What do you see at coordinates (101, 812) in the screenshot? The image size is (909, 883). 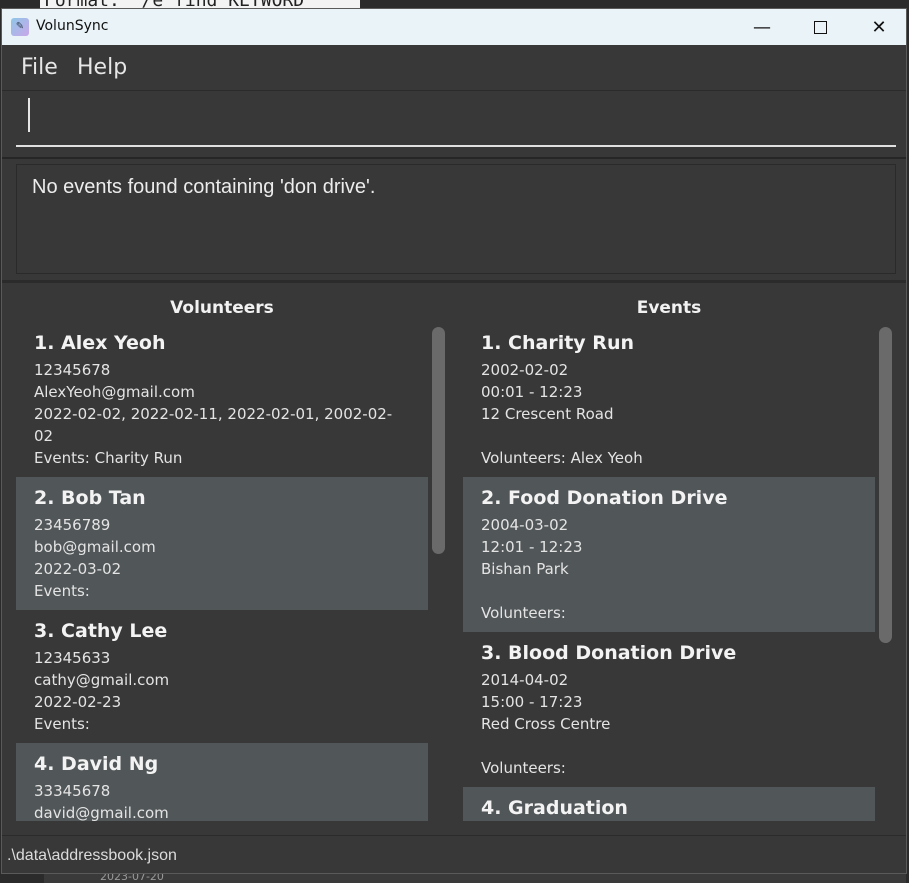 I see `volunteer-email: david@gmail.com` at bounding box center [101, 812].